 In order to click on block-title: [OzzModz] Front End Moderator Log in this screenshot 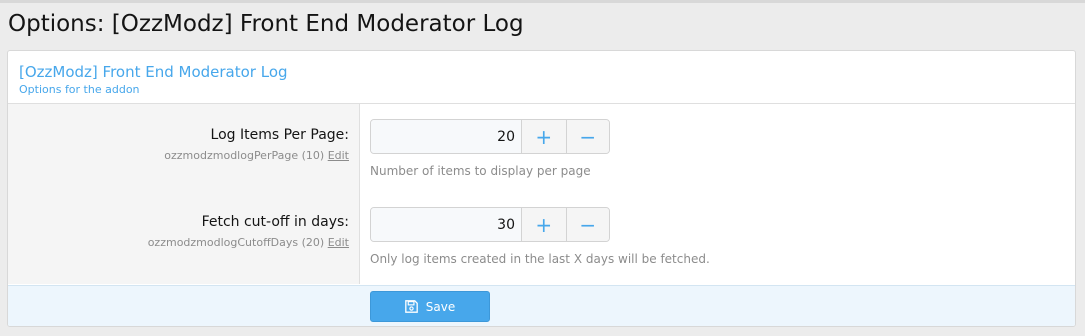, I will do `click(153, 72)`.